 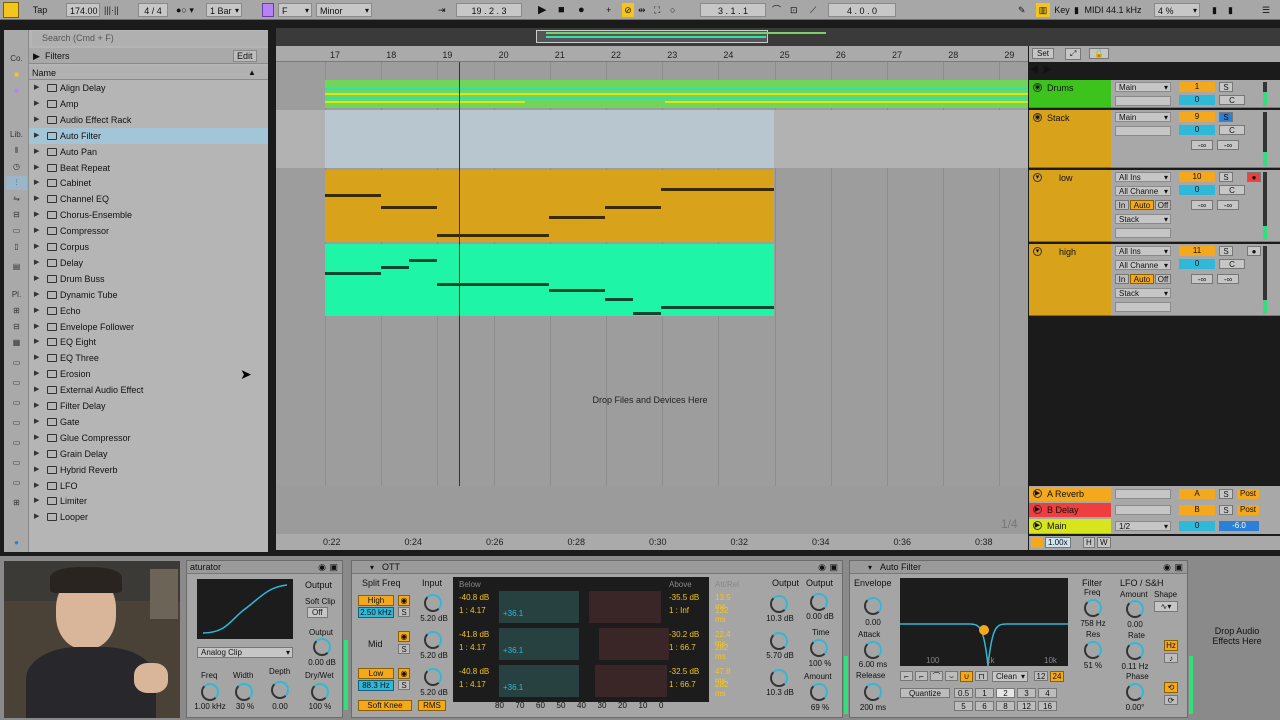 I want to click on track-fold-icon: ◉, so click(x=1037, y=87).